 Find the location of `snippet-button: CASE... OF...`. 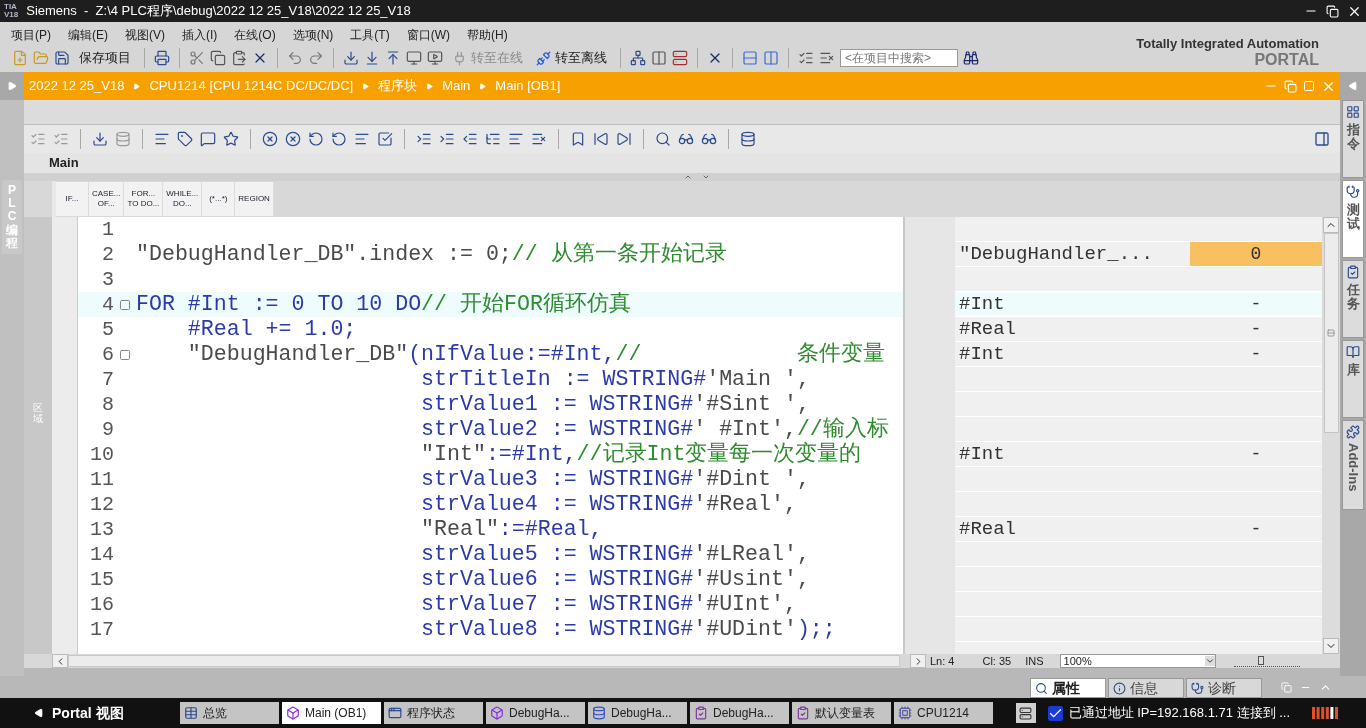

snippet-button: CASE... OF... is located at coordinates (107, 199).